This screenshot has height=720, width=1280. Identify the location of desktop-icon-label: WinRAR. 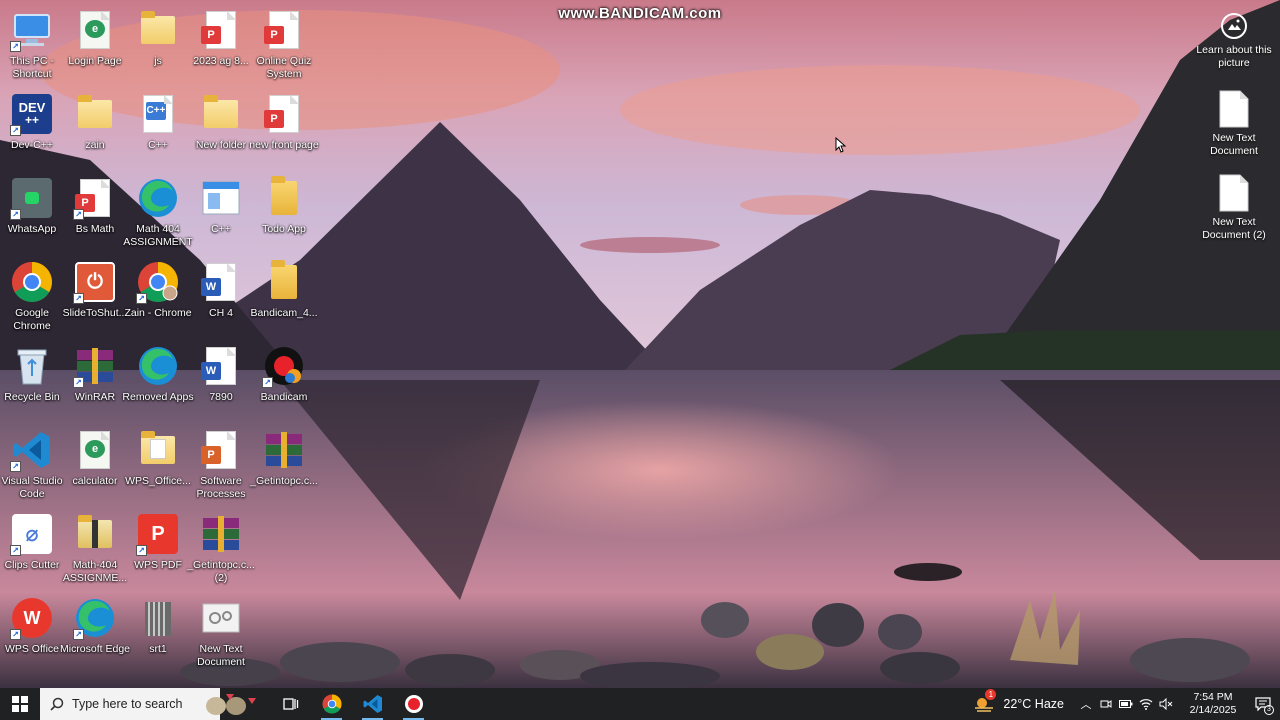
(95, 397).